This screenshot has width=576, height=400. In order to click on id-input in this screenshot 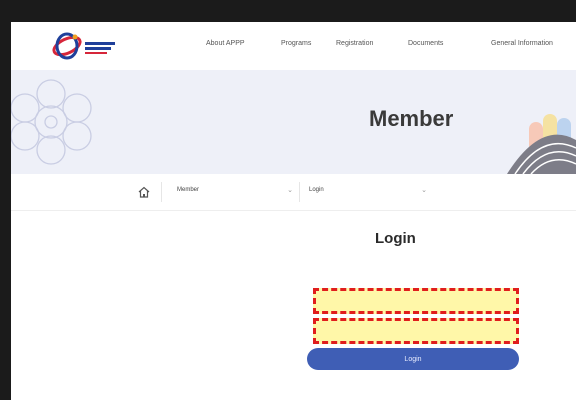, I will do `click(416, 301)`.